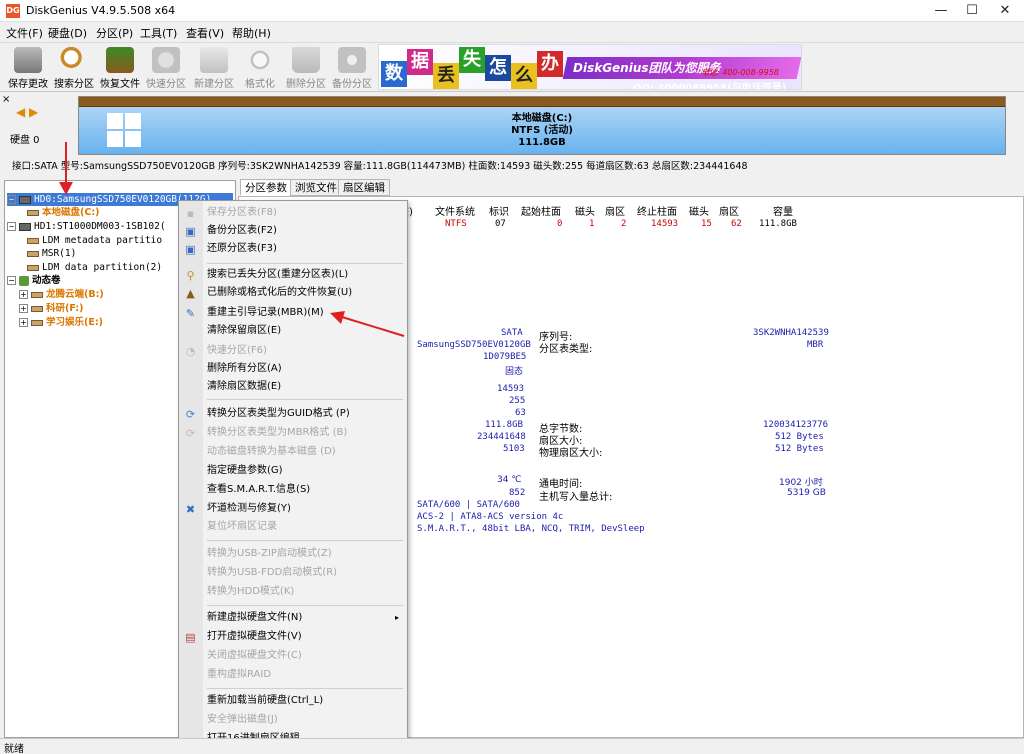 This screenshot has width=1024, height=754. What do you see at coordinates (394, 74) in the screenshot?
I see `banner-char: 数` at bounding box center [394, 74].